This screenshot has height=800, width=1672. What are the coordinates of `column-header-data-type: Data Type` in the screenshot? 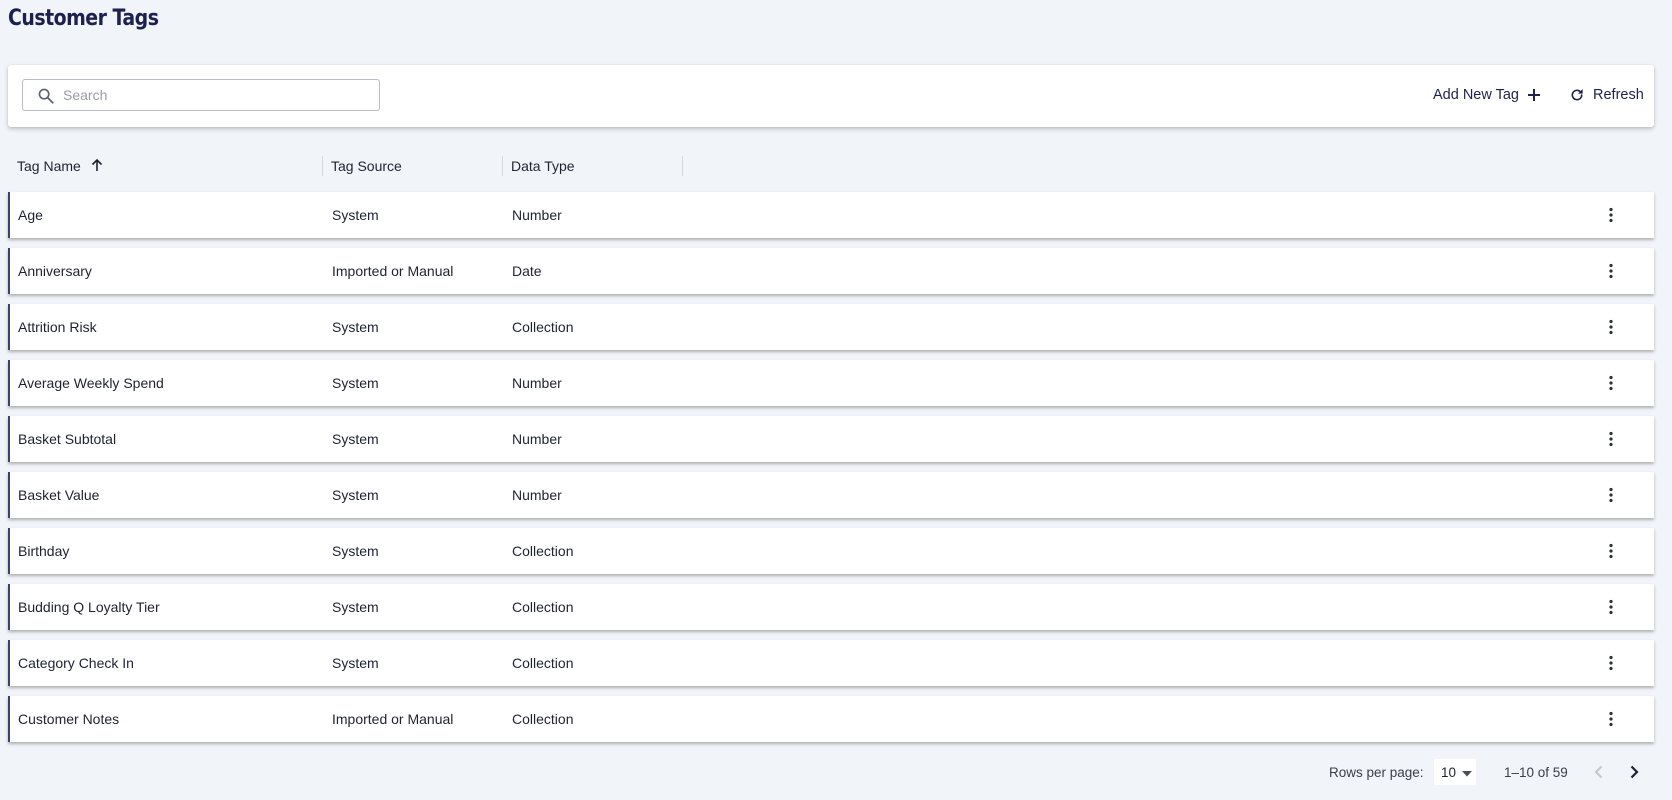 It's located at (543, 166).